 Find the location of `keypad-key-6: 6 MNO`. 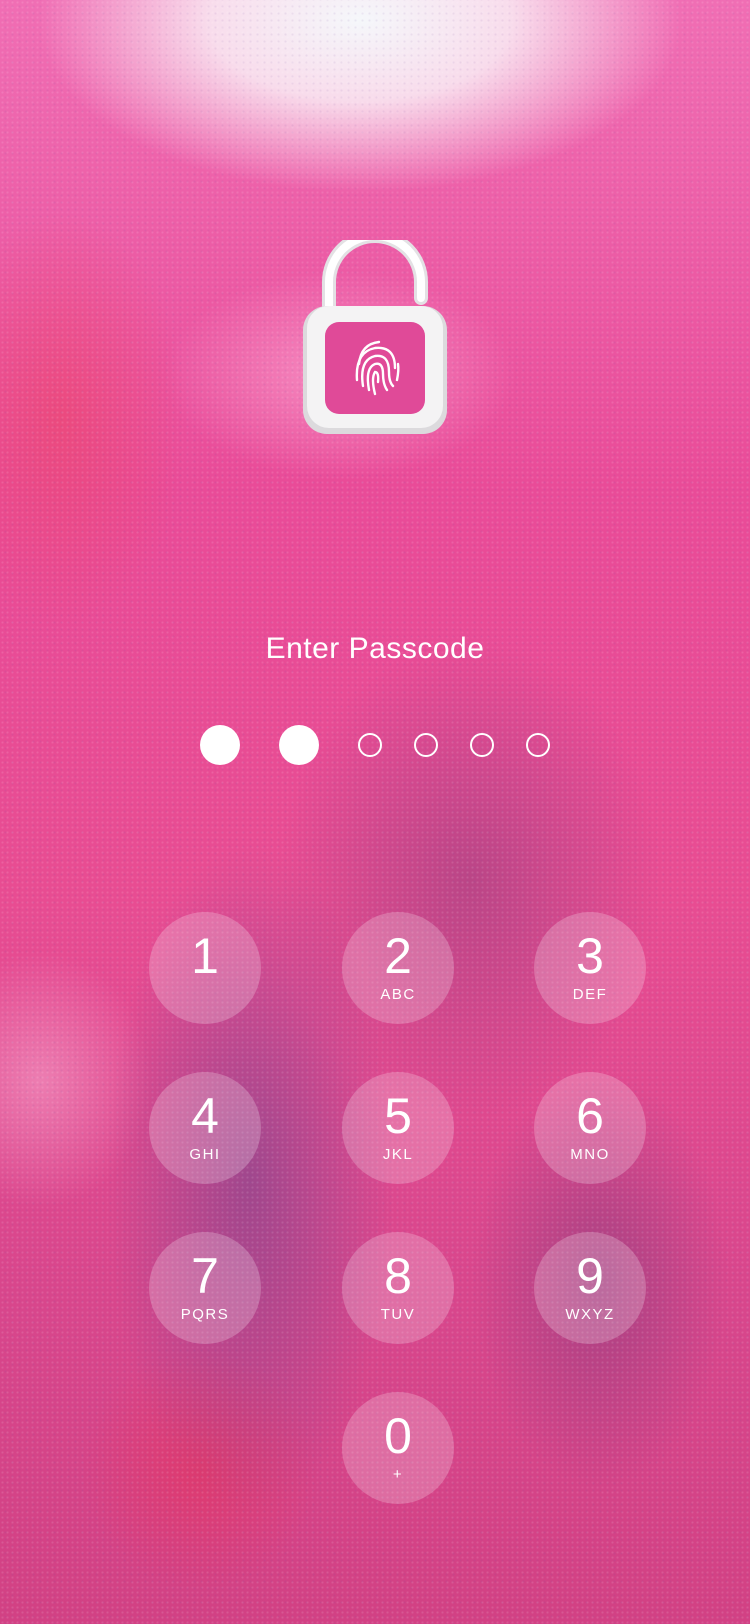

keypad-key-6: 6 MNO is located at coordinates (590, 1128).